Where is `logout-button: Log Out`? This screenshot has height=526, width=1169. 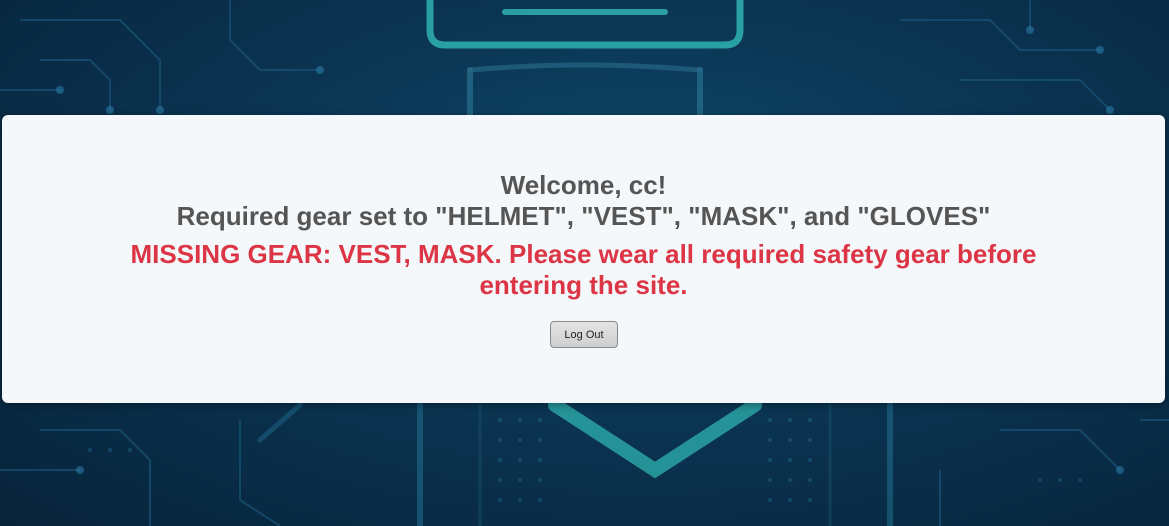 logout-button: Log Out is located at coordinates (584, 334).